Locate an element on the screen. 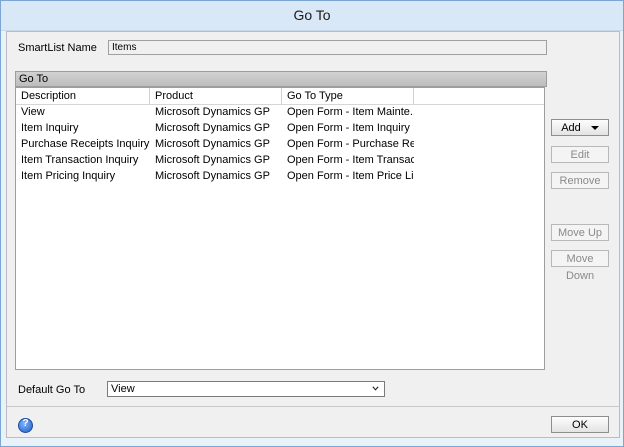 The image size is (624, 447). smartlist-name-field: Items is located at coordinates (327, 47).